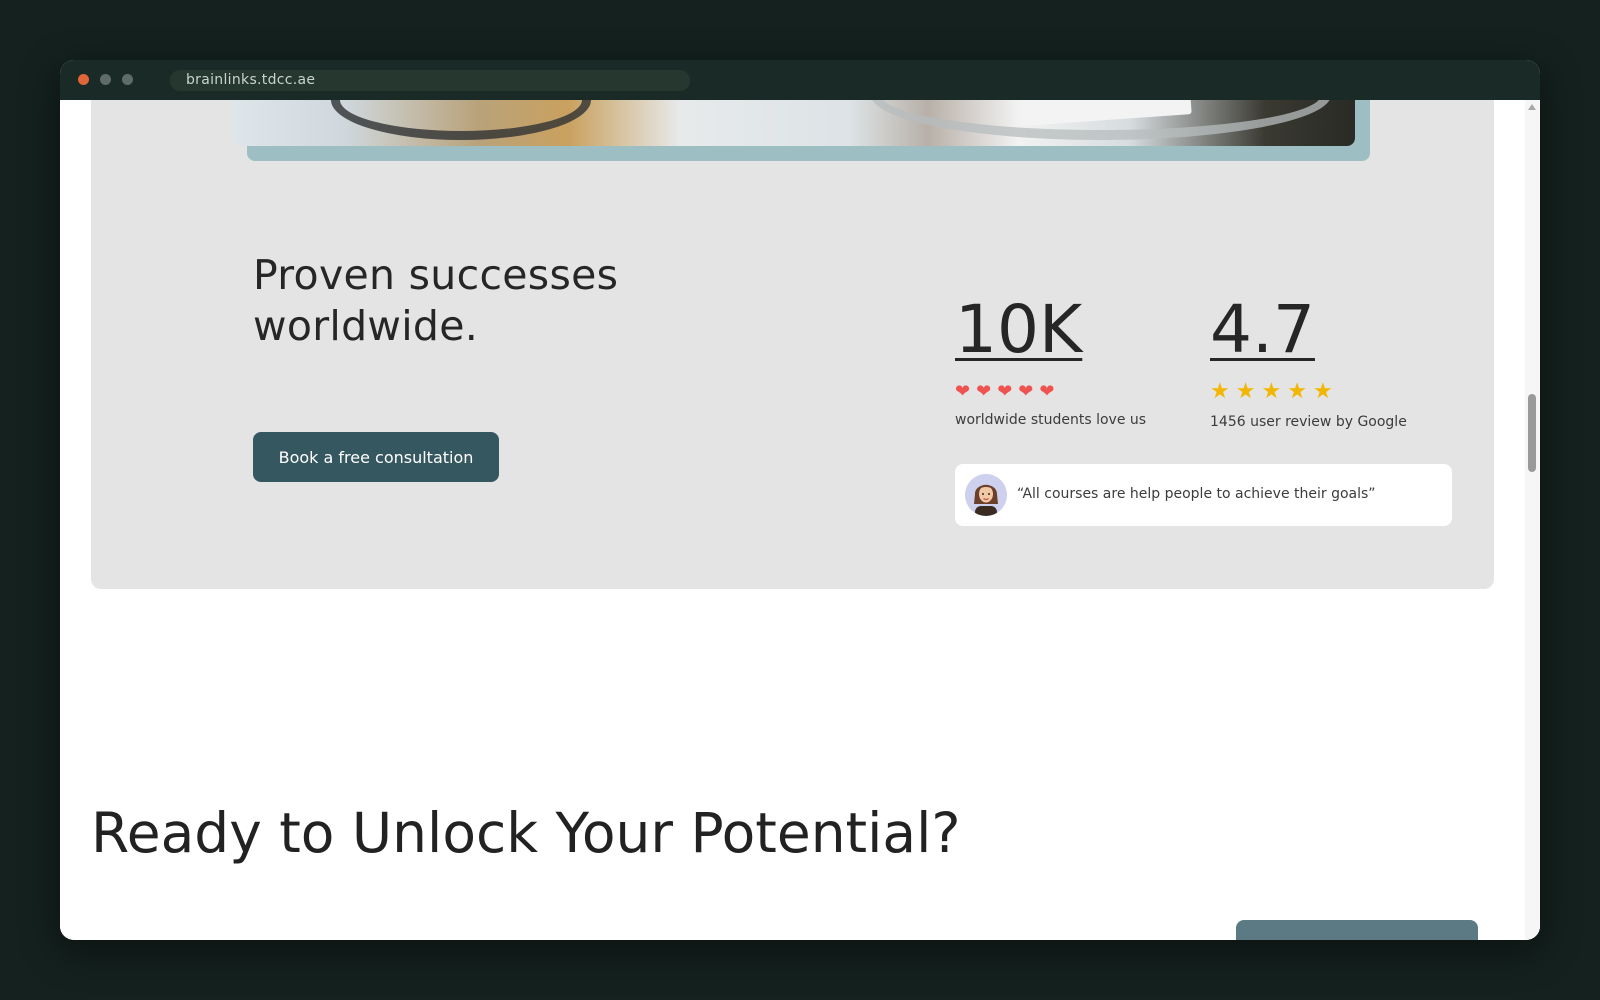  What do you see at coordinates (105, 79) in the screenshot?
I see `minimize-window-button` at bounding box center [105, 79].